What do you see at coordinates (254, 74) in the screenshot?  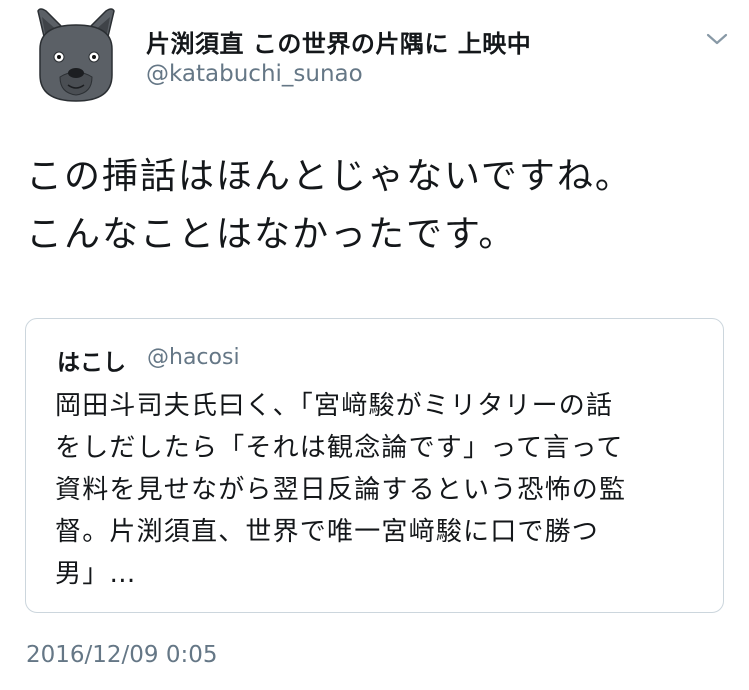 I see `author-handle: @katabuchi_sunao` at bounding box center [254, 74].